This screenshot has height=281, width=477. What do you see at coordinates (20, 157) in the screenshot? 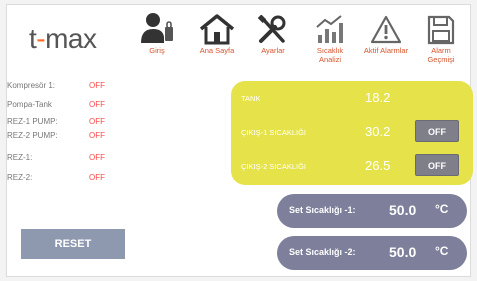
I see `status-label: REZ-1:` at bounding box center [20, 157].